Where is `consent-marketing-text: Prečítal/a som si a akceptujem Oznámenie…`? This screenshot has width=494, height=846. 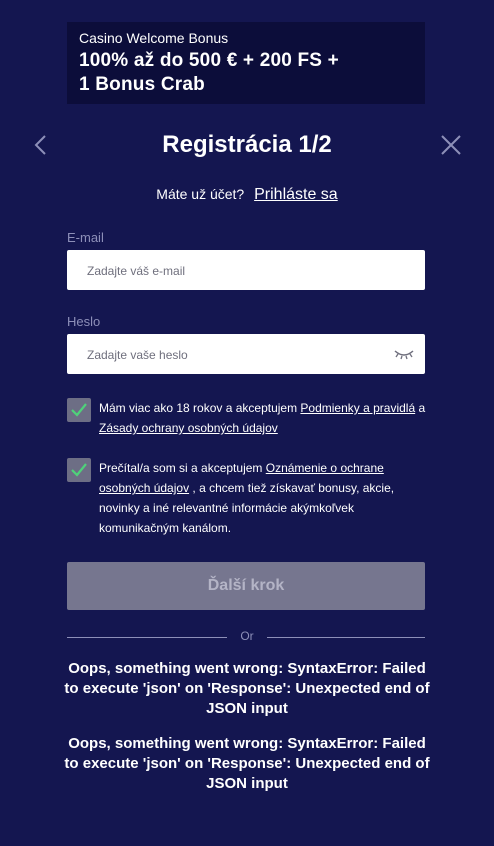 consent-marketing-text: Prečítal/a som si a akceptujem Oznámenie… is located at coordinates (264, 498).